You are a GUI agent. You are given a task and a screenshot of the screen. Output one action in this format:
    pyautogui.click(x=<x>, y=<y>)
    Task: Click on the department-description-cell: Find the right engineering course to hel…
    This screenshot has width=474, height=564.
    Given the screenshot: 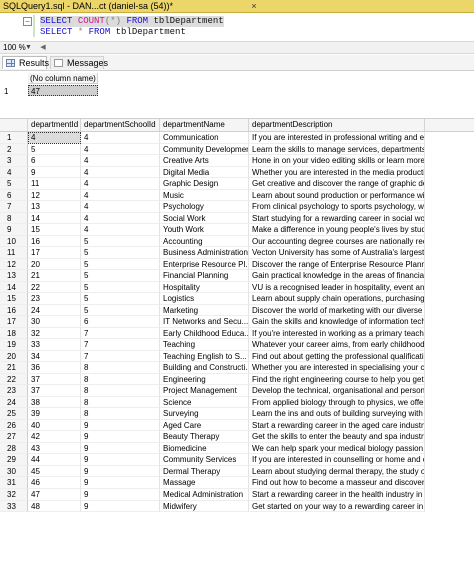 What is the action you would take?
    pyautogui.click(x=337, y=379)
    